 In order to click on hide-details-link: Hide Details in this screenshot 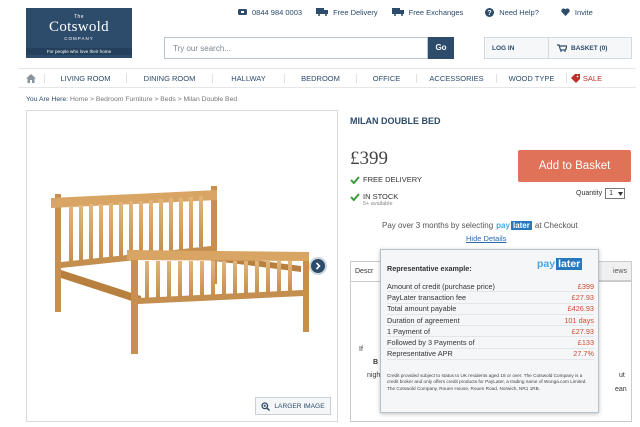, I will do `click(486, 238)`.